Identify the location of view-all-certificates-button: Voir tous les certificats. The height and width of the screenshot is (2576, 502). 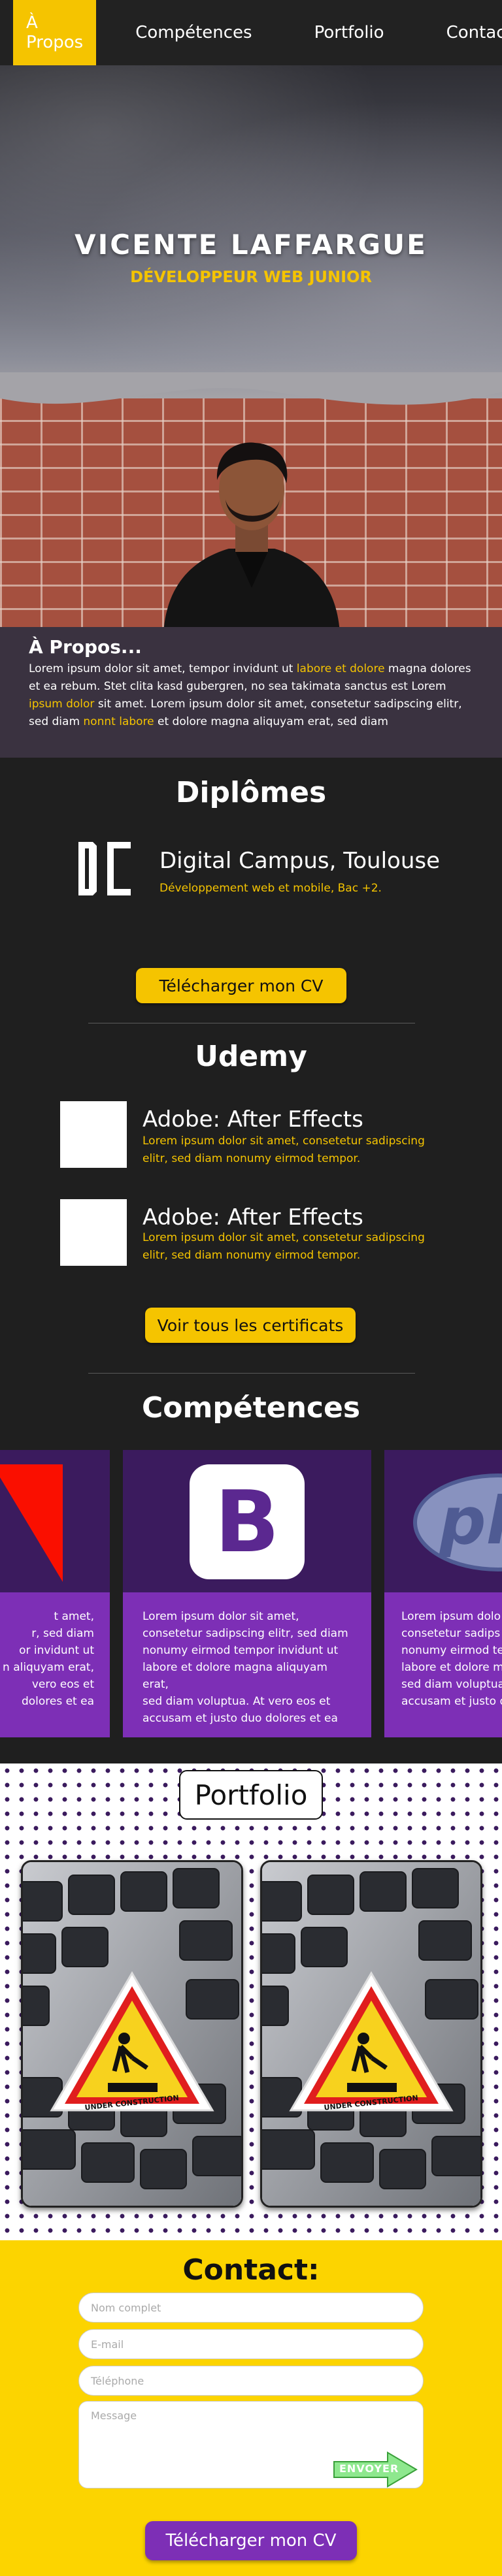
(251, 1325).